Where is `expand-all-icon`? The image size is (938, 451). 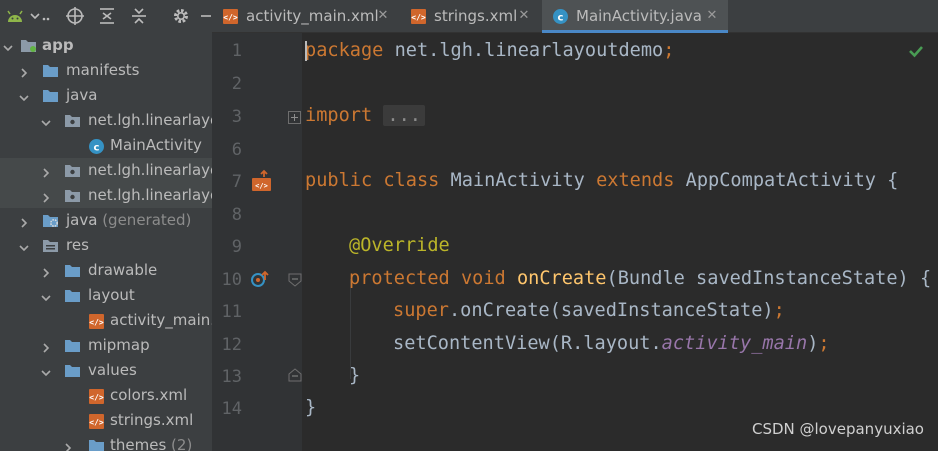 expand-all-icon is located at coordinates (107, 16).